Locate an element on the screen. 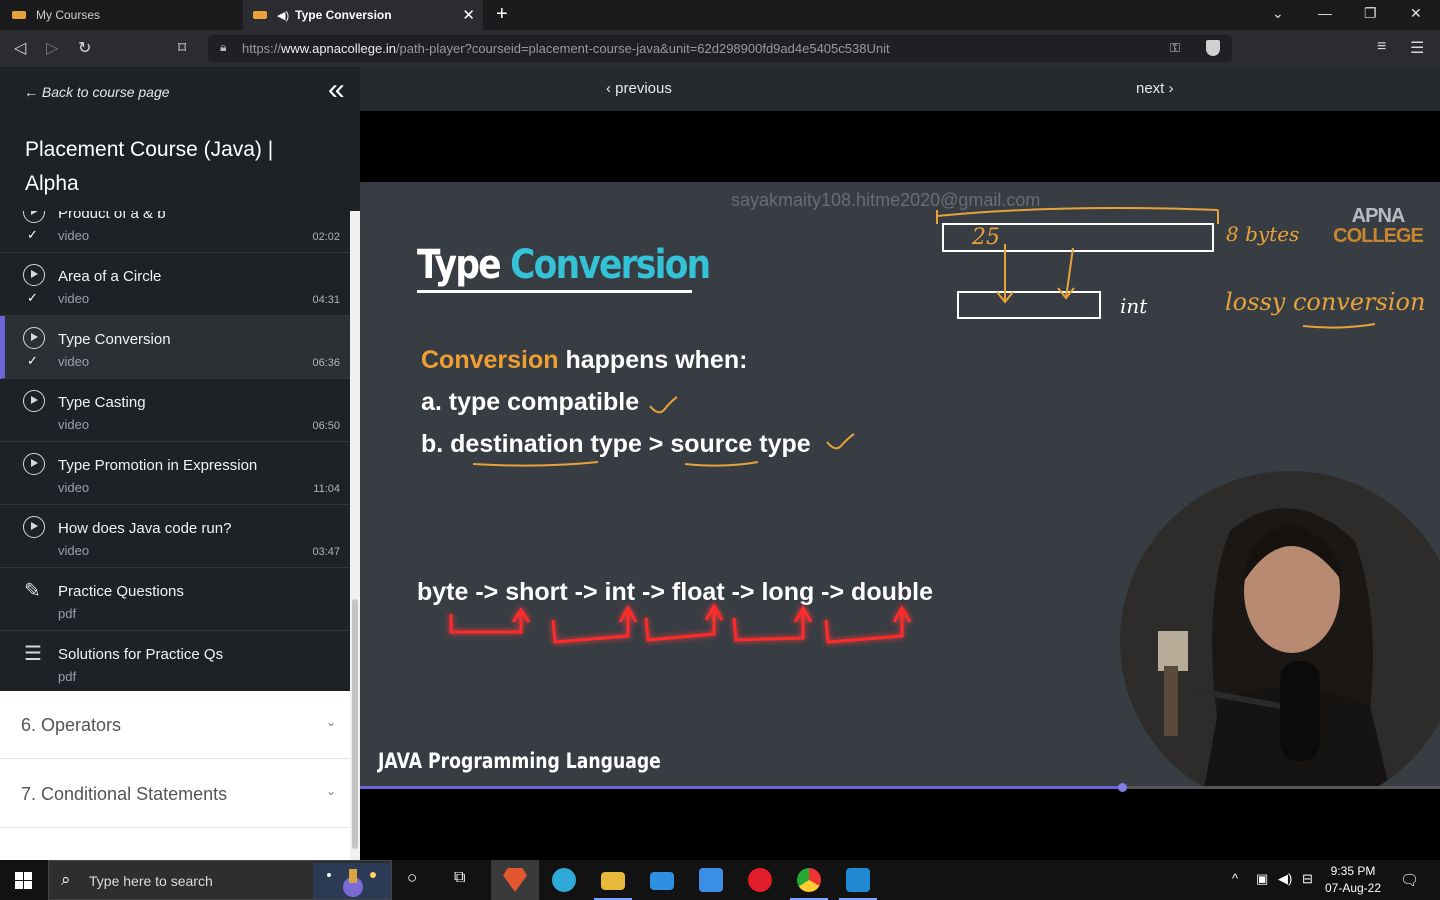 The height and width of the screenshot is (900, 1440). lesson-title: How does Java code run? is located at coordinates (145, 528).